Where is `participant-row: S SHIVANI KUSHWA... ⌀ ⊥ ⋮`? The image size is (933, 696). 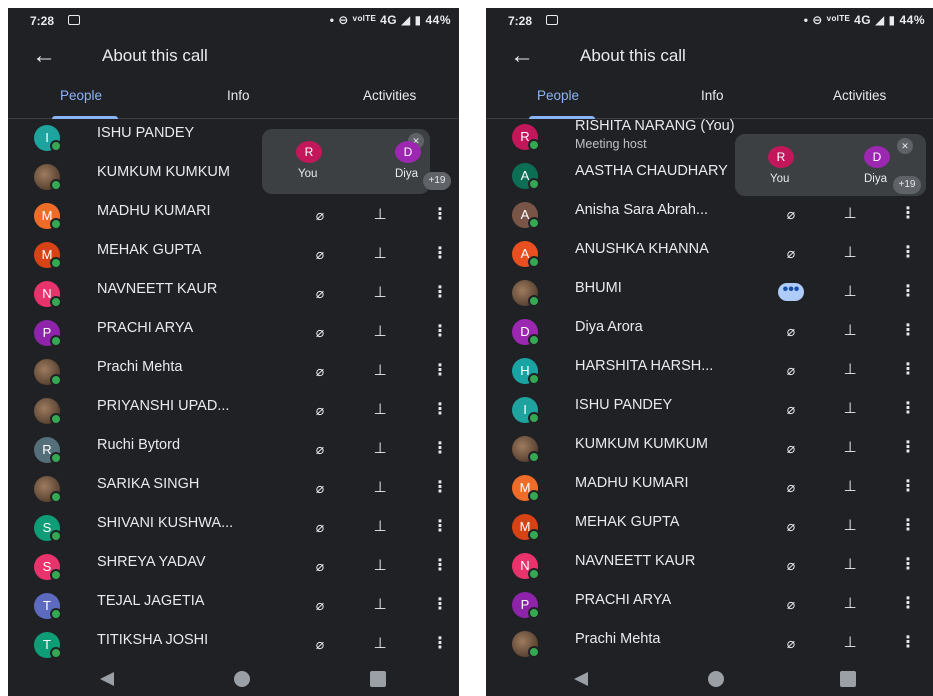
participant-row: S SHIVANI KUSHWA... ⌀ ⊥ ⋮ is located at coordinates (233, 528).